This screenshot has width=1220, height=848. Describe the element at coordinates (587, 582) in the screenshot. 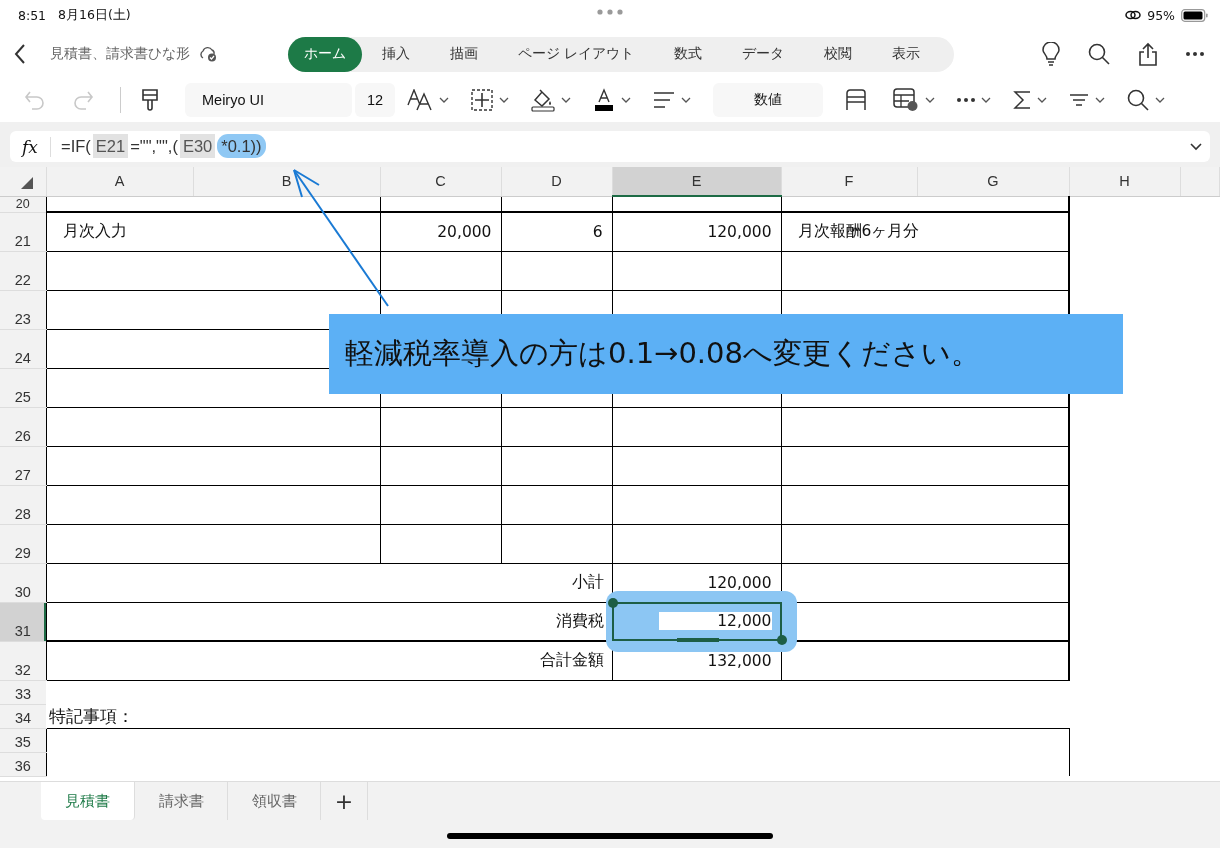

I see `table-cell: 小計` at that location.